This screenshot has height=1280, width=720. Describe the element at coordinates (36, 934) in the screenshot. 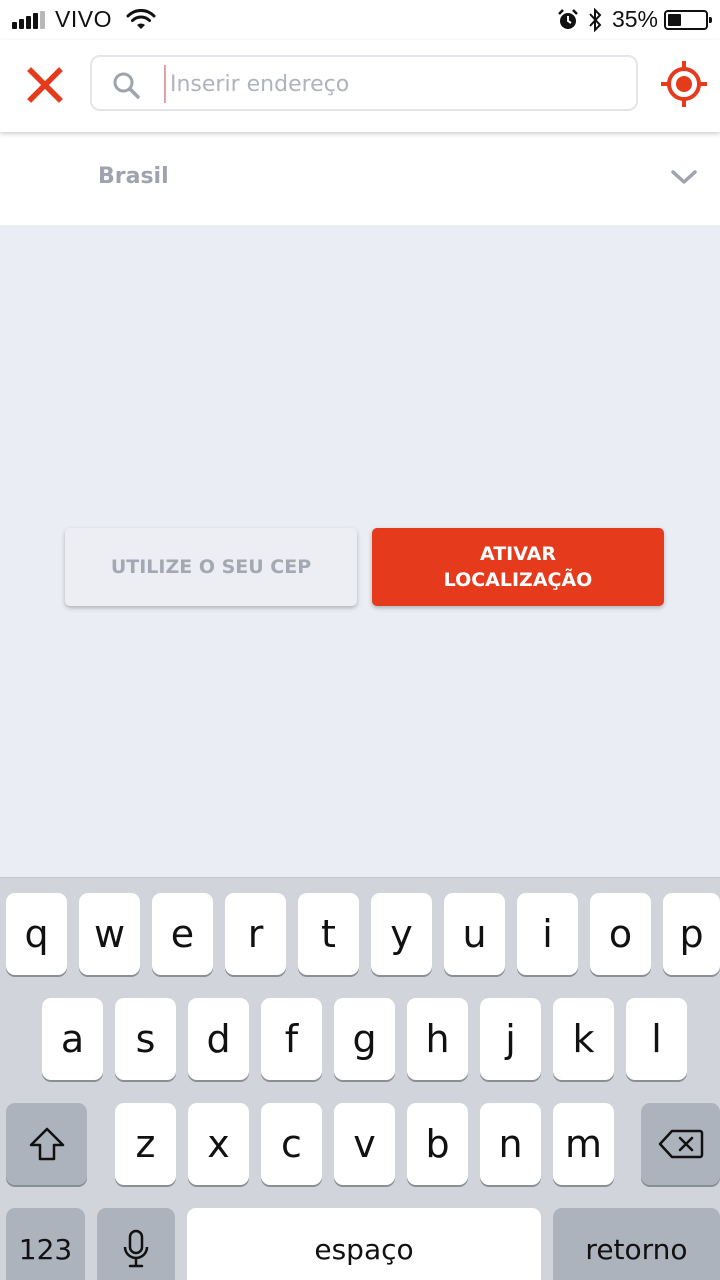

I see `key-q: q` at that location.